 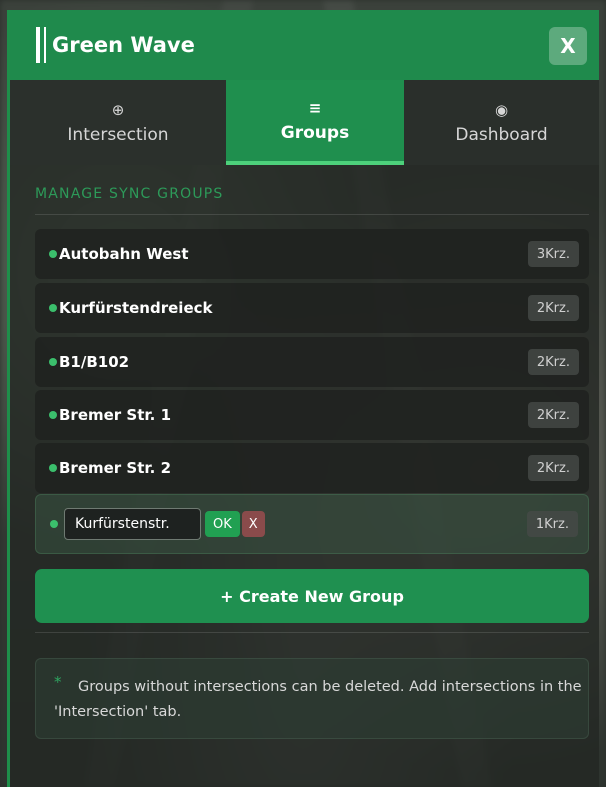 What do you see at coordinates (118, 134) in the screenshot?
I see `tab-label: Intersection` at bounding box center [118, 134].